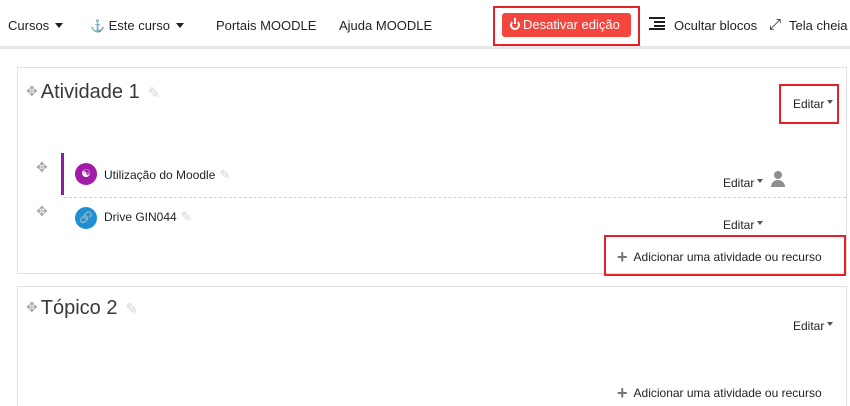  I want to click on activity-name: Utilização do Moodle, so click(160, 175).